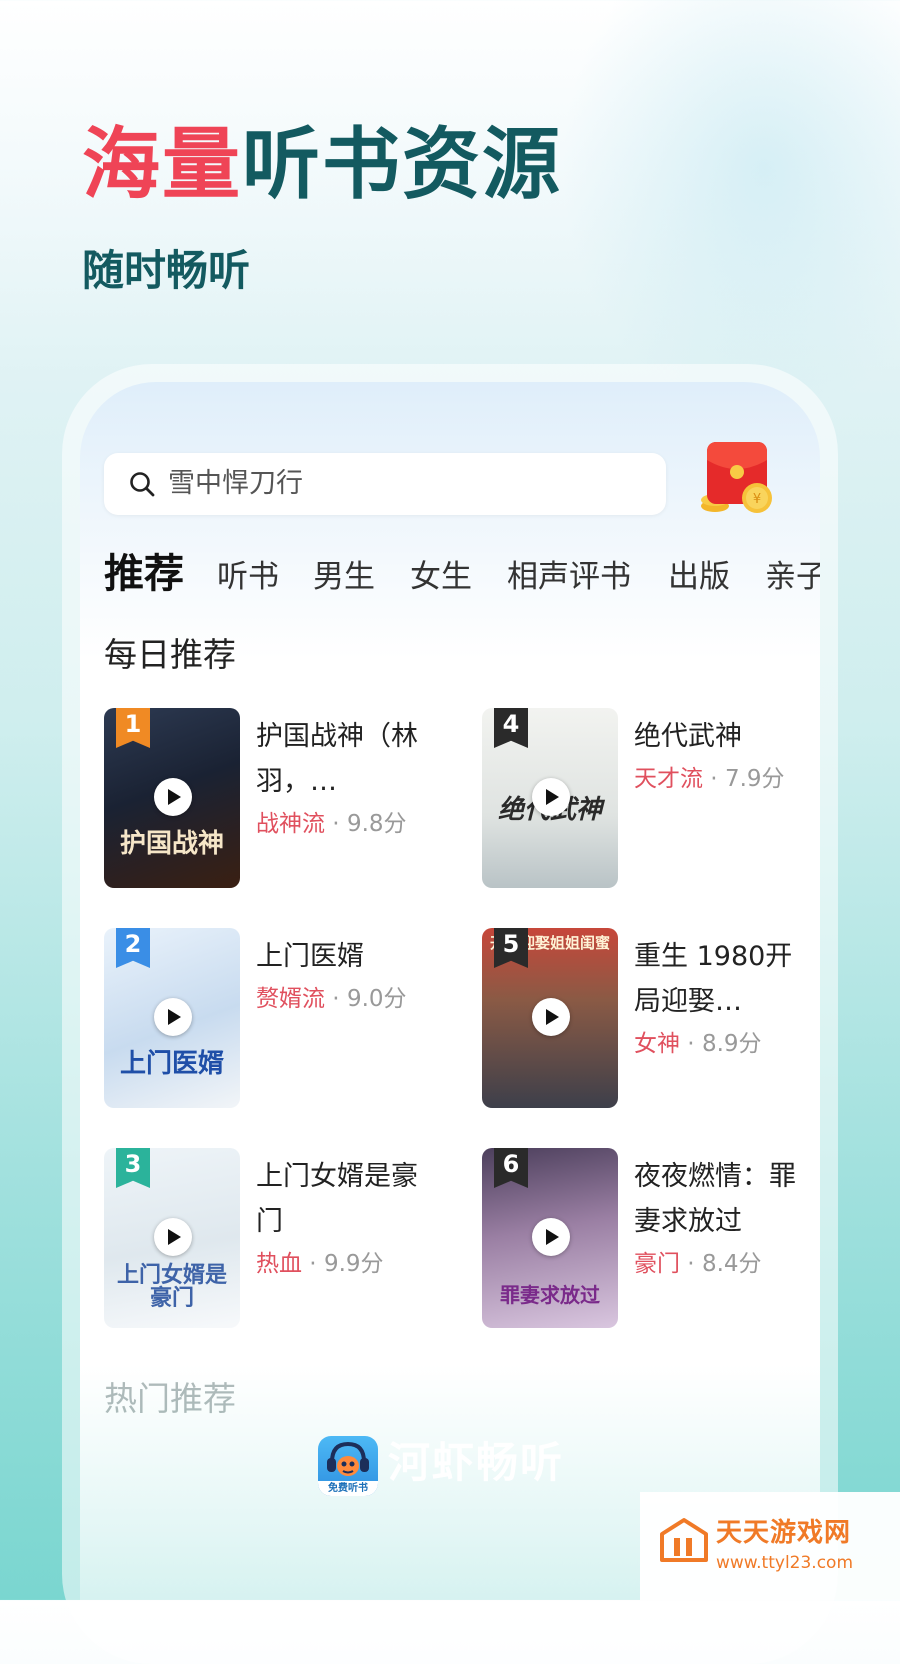 The width and height of the screenshot is (900, 1664). Describe the element at coordinates (402, 165) in the screenshot. I see `headline-rest: 听书资源` at that location.